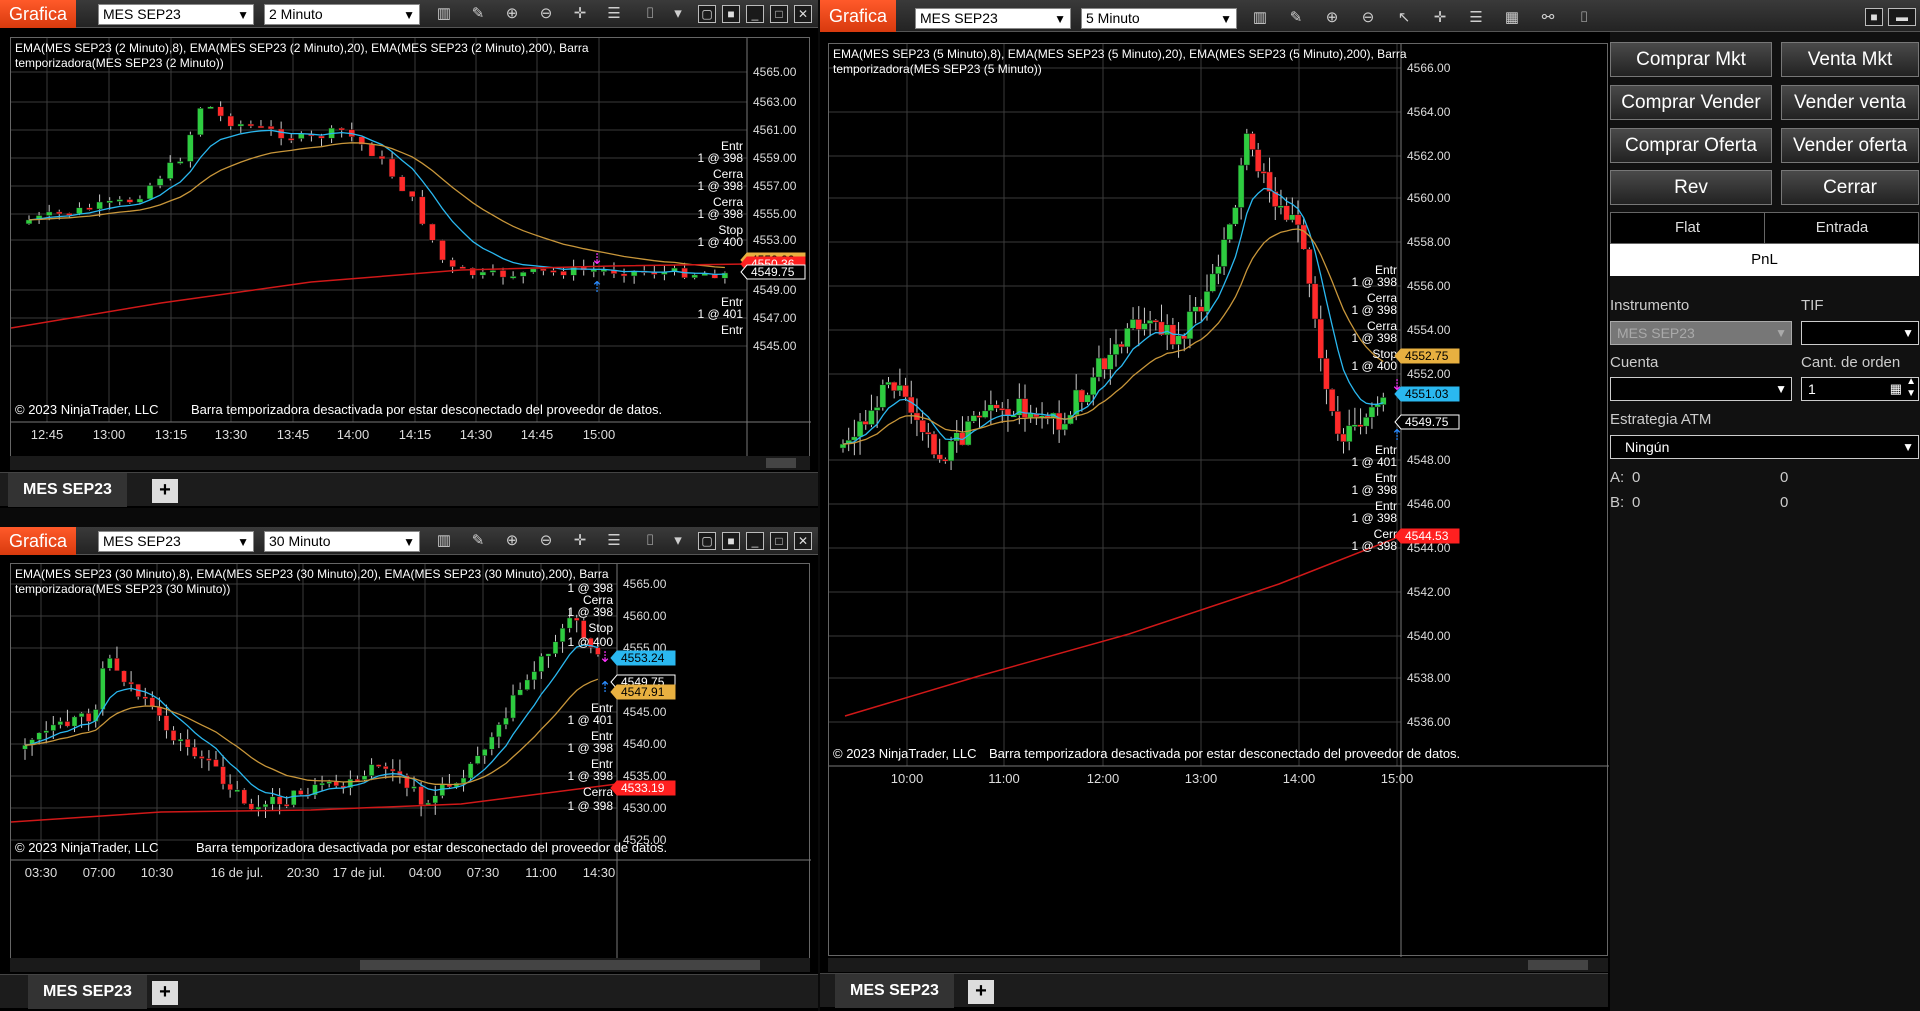  What do you see at coordinates (1850, 145) in the screenshot?
I see `sell-offer-button: Vender oferta` at bounding box center [1850, 145].